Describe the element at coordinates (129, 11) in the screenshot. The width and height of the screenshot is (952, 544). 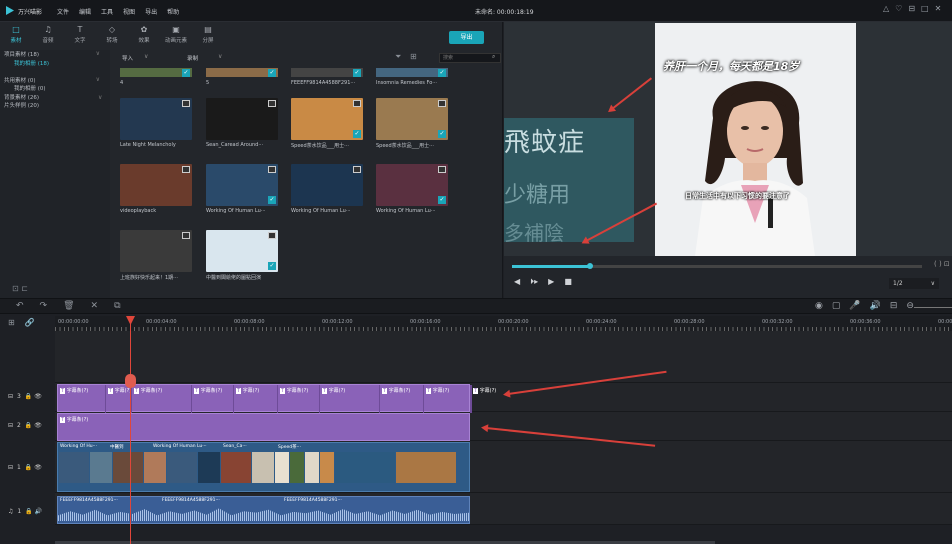
I see `menu-item: 视图` at that location.